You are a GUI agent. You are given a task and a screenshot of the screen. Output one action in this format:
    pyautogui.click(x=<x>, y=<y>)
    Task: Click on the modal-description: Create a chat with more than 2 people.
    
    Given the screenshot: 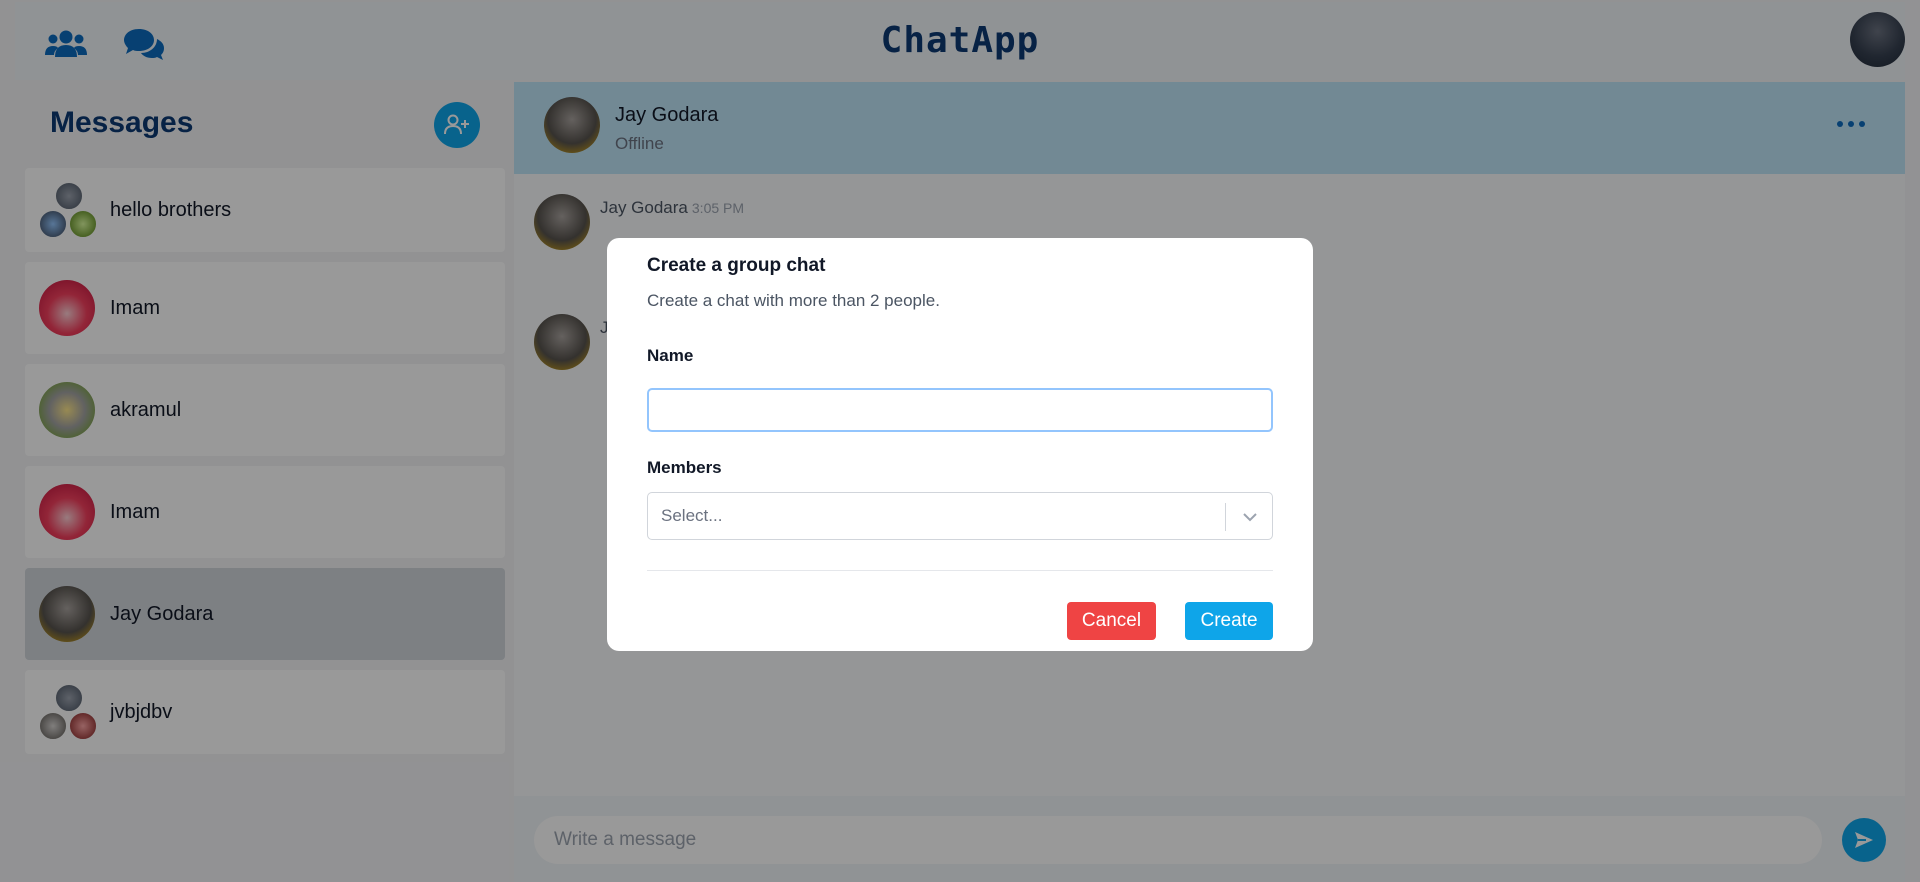 What is the action you would take?
    pyautogui.click(x=793, y=300)
    